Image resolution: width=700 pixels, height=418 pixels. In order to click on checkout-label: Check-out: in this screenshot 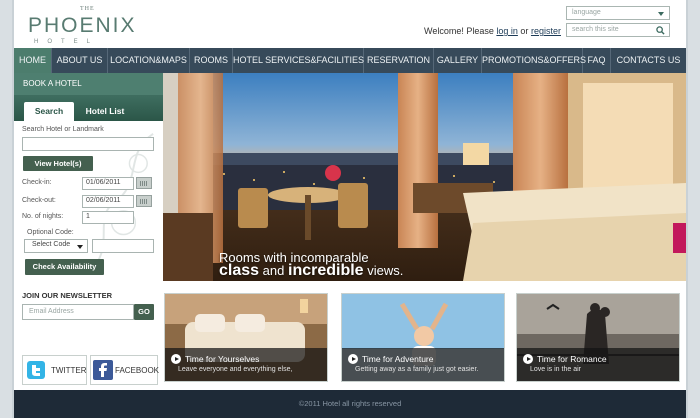, I will do `click(39, 200)`.